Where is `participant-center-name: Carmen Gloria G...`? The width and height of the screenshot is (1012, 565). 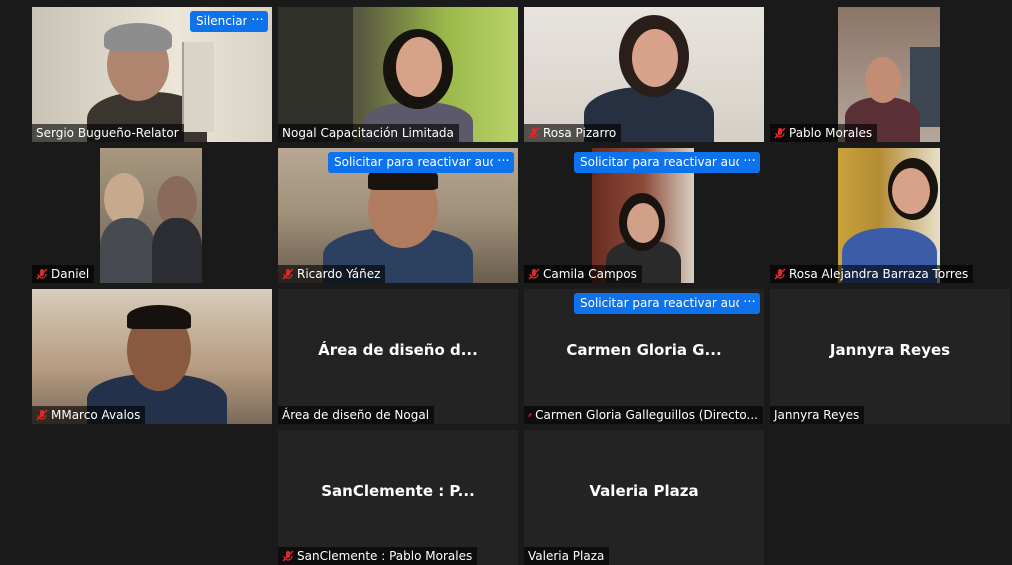 participant-center-name: Carmen Gloria G... is located at coordinates (644, 350).